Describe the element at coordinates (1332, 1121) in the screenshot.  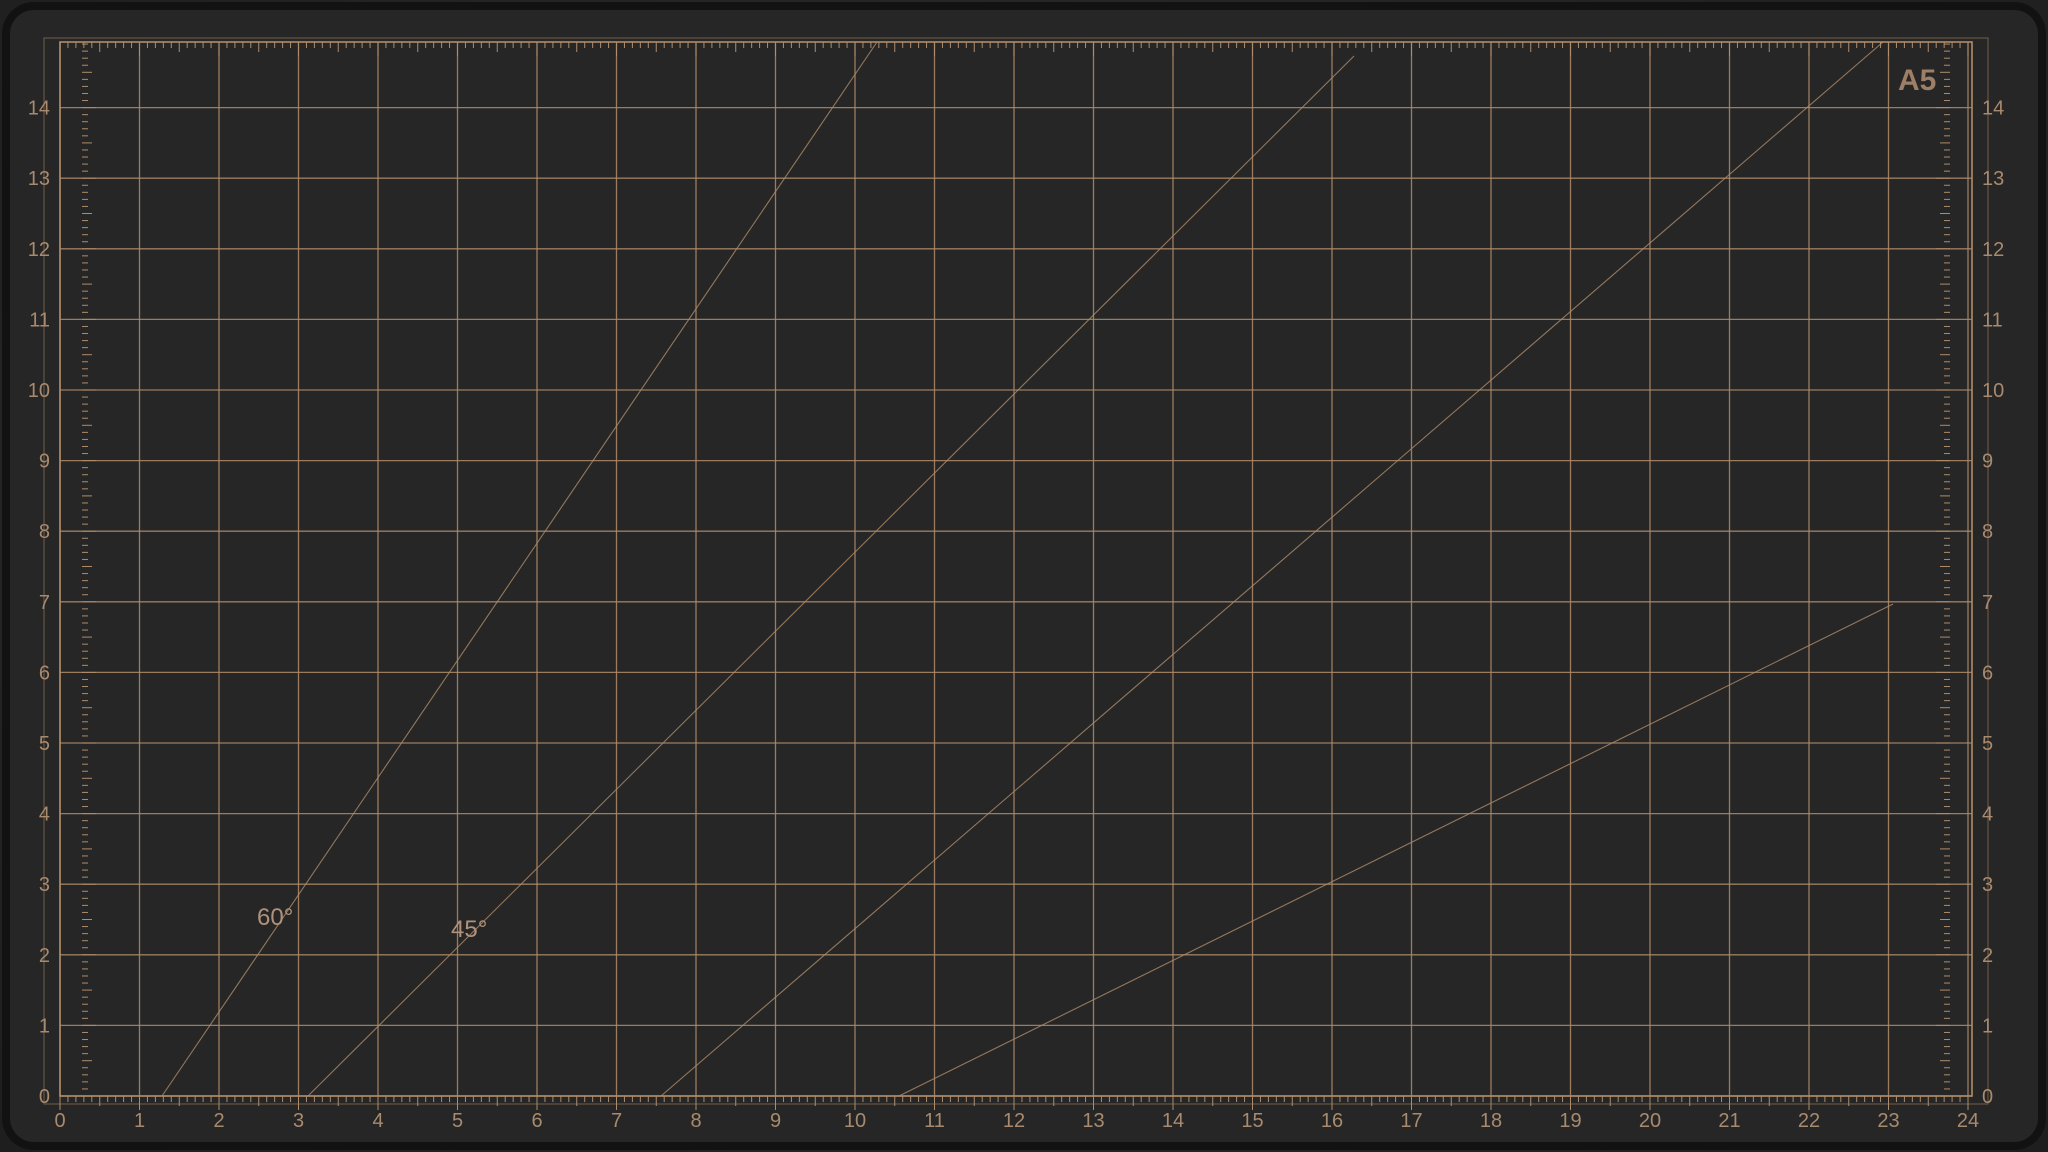
I see `ruler-label-bottom: 16` at that location.